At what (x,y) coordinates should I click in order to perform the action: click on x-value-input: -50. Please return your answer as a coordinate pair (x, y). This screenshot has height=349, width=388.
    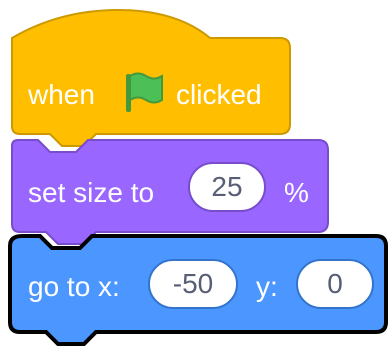
    Looking at the image, I should click on (193, 284).